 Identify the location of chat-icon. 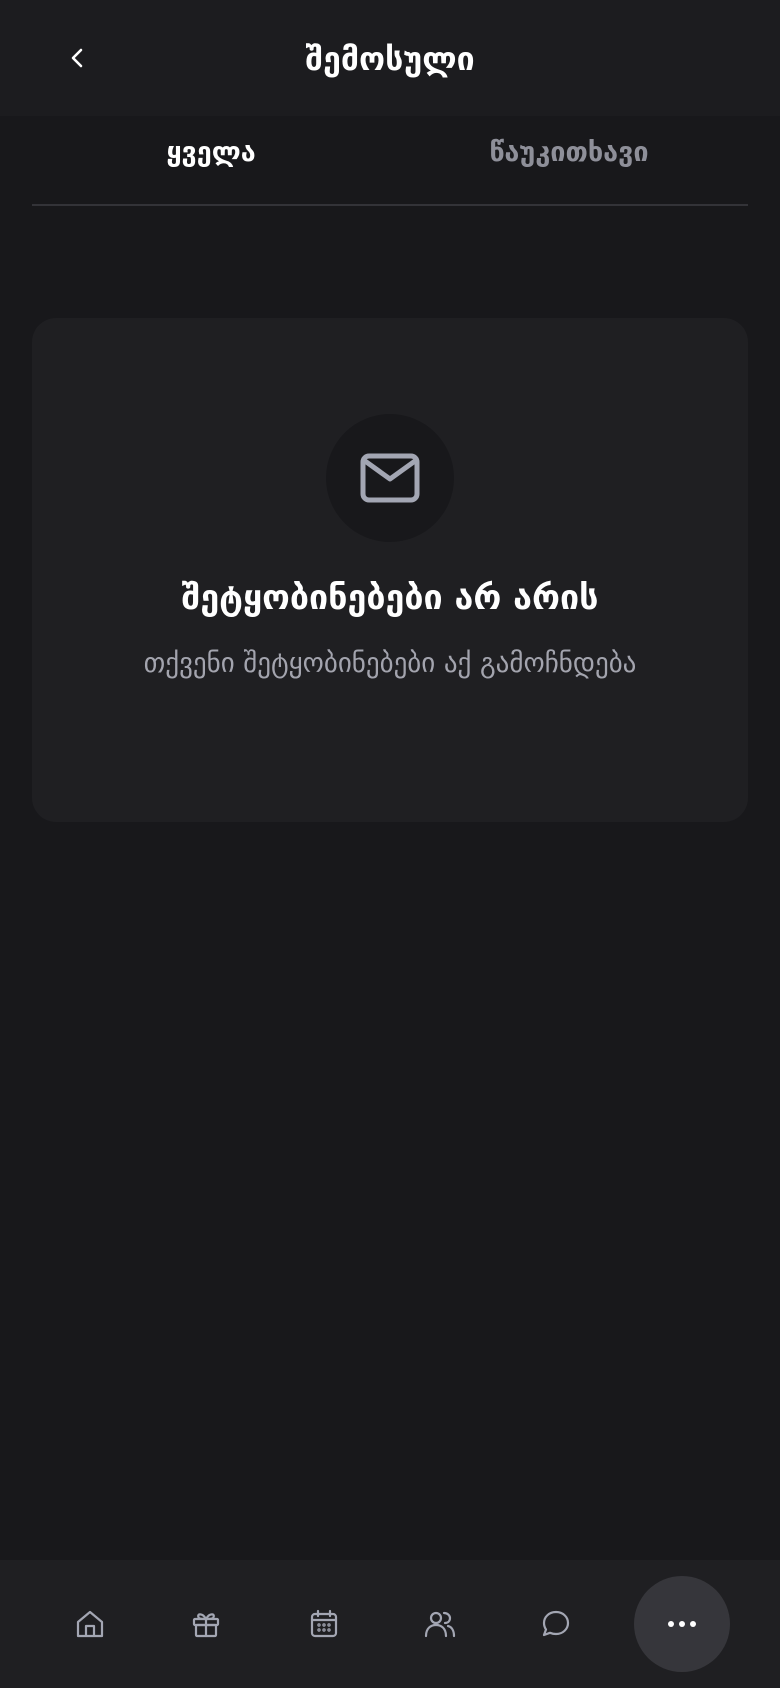
(556, 1623).